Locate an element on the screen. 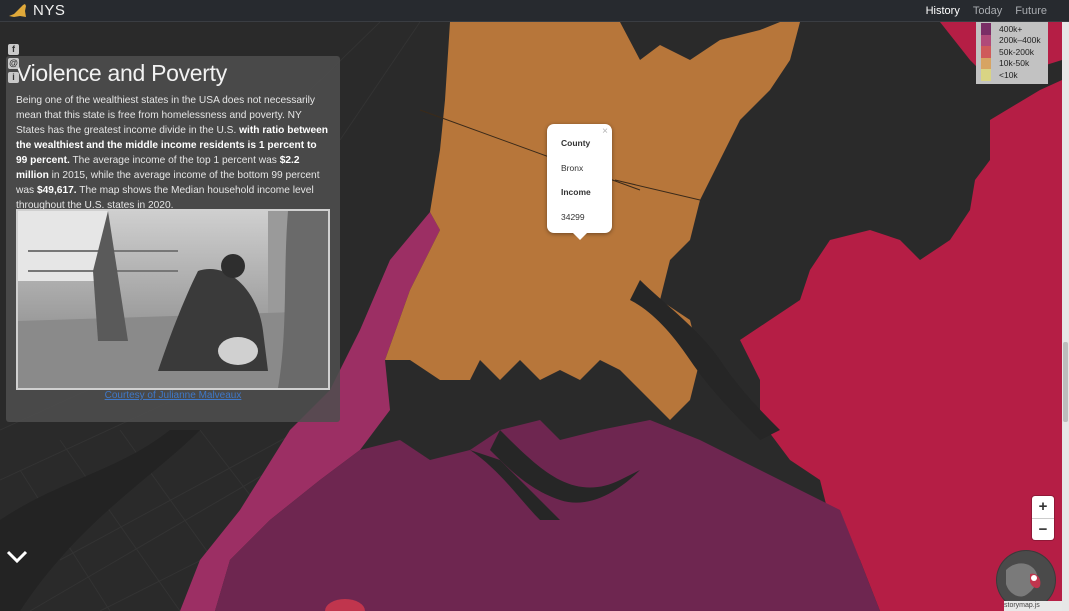 The height and width of the screenshot is (611, 1069). legend-item: <10k is located at coordinates (1012, 75).